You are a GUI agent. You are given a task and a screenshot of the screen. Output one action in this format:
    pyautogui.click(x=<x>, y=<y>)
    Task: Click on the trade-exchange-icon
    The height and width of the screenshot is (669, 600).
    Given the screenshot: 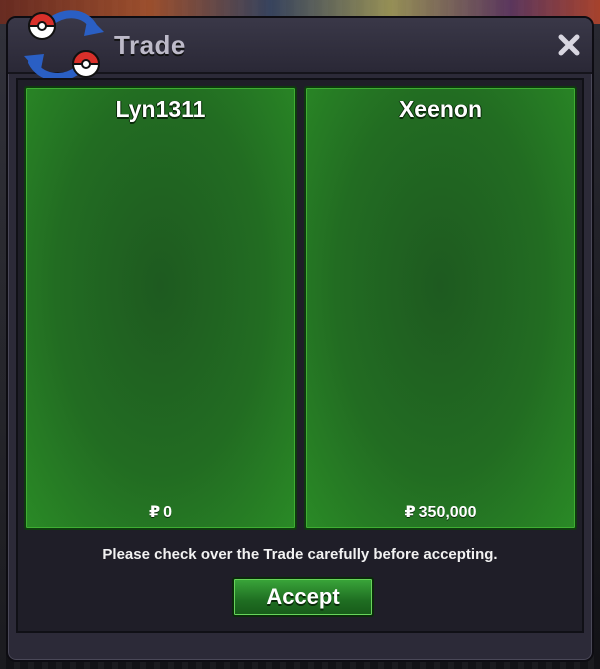 What is the action you would take?
    pyautogui.click(x=64, y=45)
    